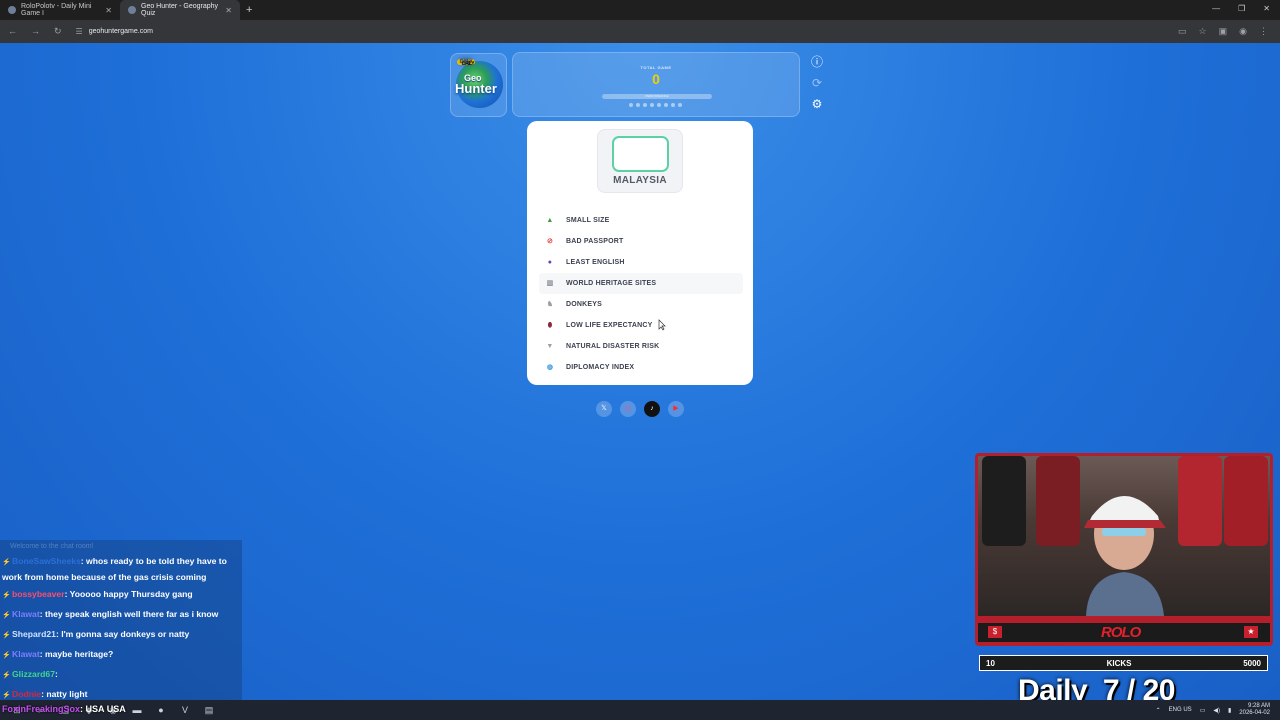  What do you see at coordinates (676, 409) in the screenshot?
I see `youtube-icon: ▶` at bounding box center [676, 409].